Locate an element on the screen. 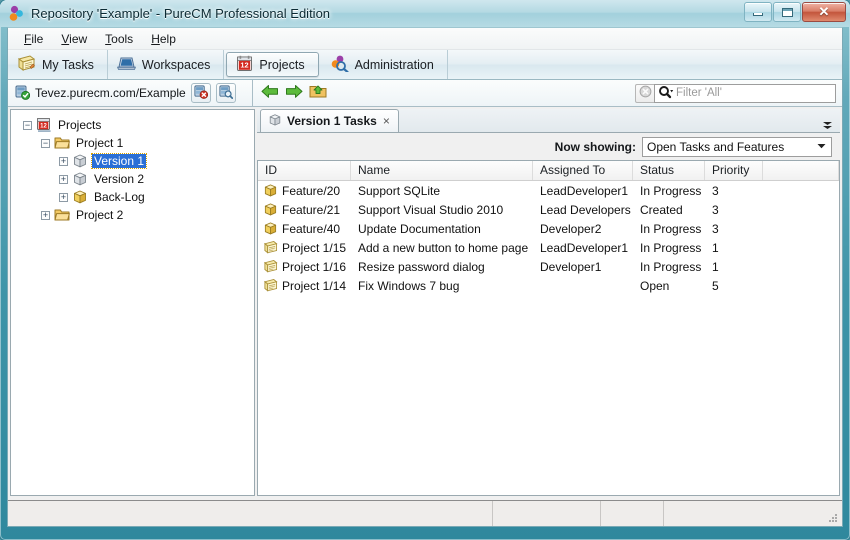 The height and width of the screenshot is (540, 850). projects-root-icon: 12 is located at coordinates (44, 125).